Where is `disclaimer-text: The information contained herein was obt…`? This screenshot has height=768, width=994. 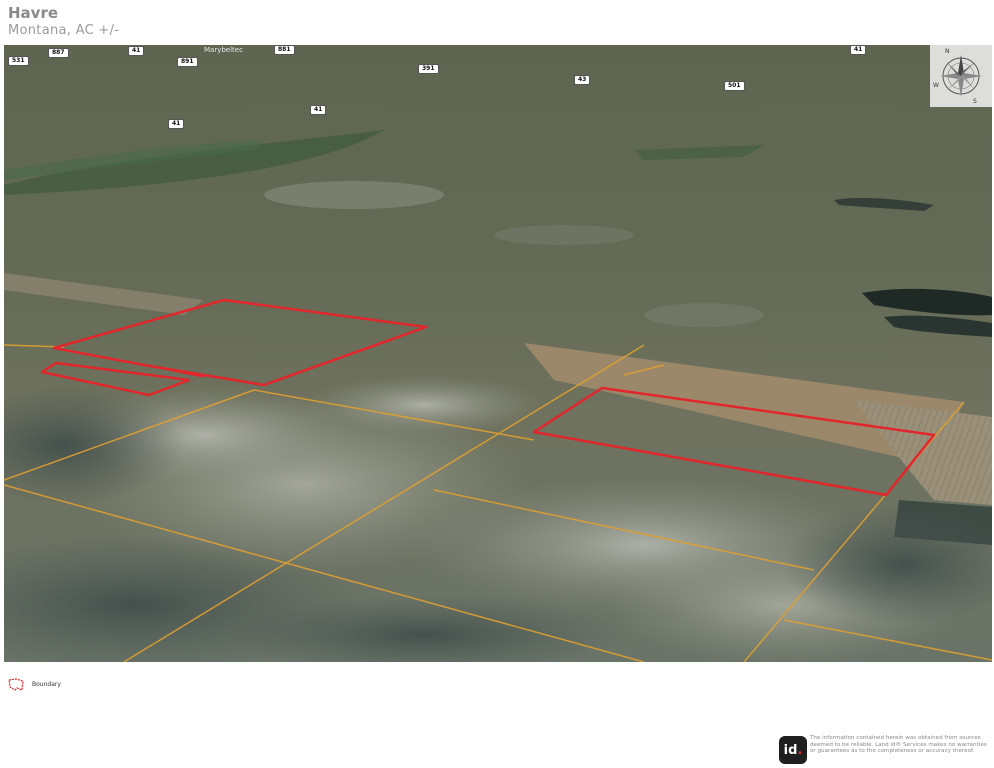
disclaimer-text: The information contained herein was obt… is located at coordinates (898, 745).